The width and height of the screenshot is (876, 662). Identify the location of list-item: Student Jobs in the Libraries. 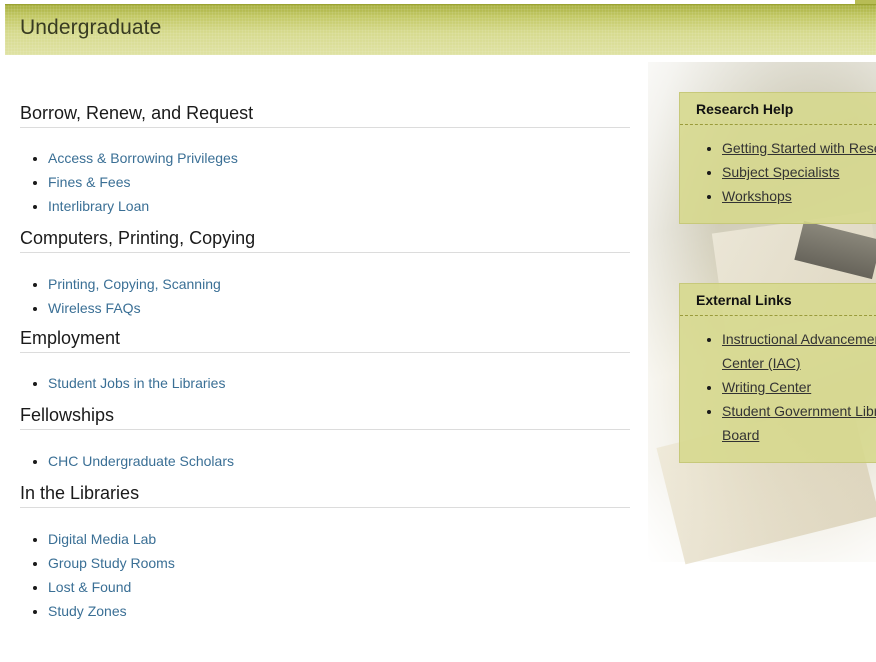
(339, 383).